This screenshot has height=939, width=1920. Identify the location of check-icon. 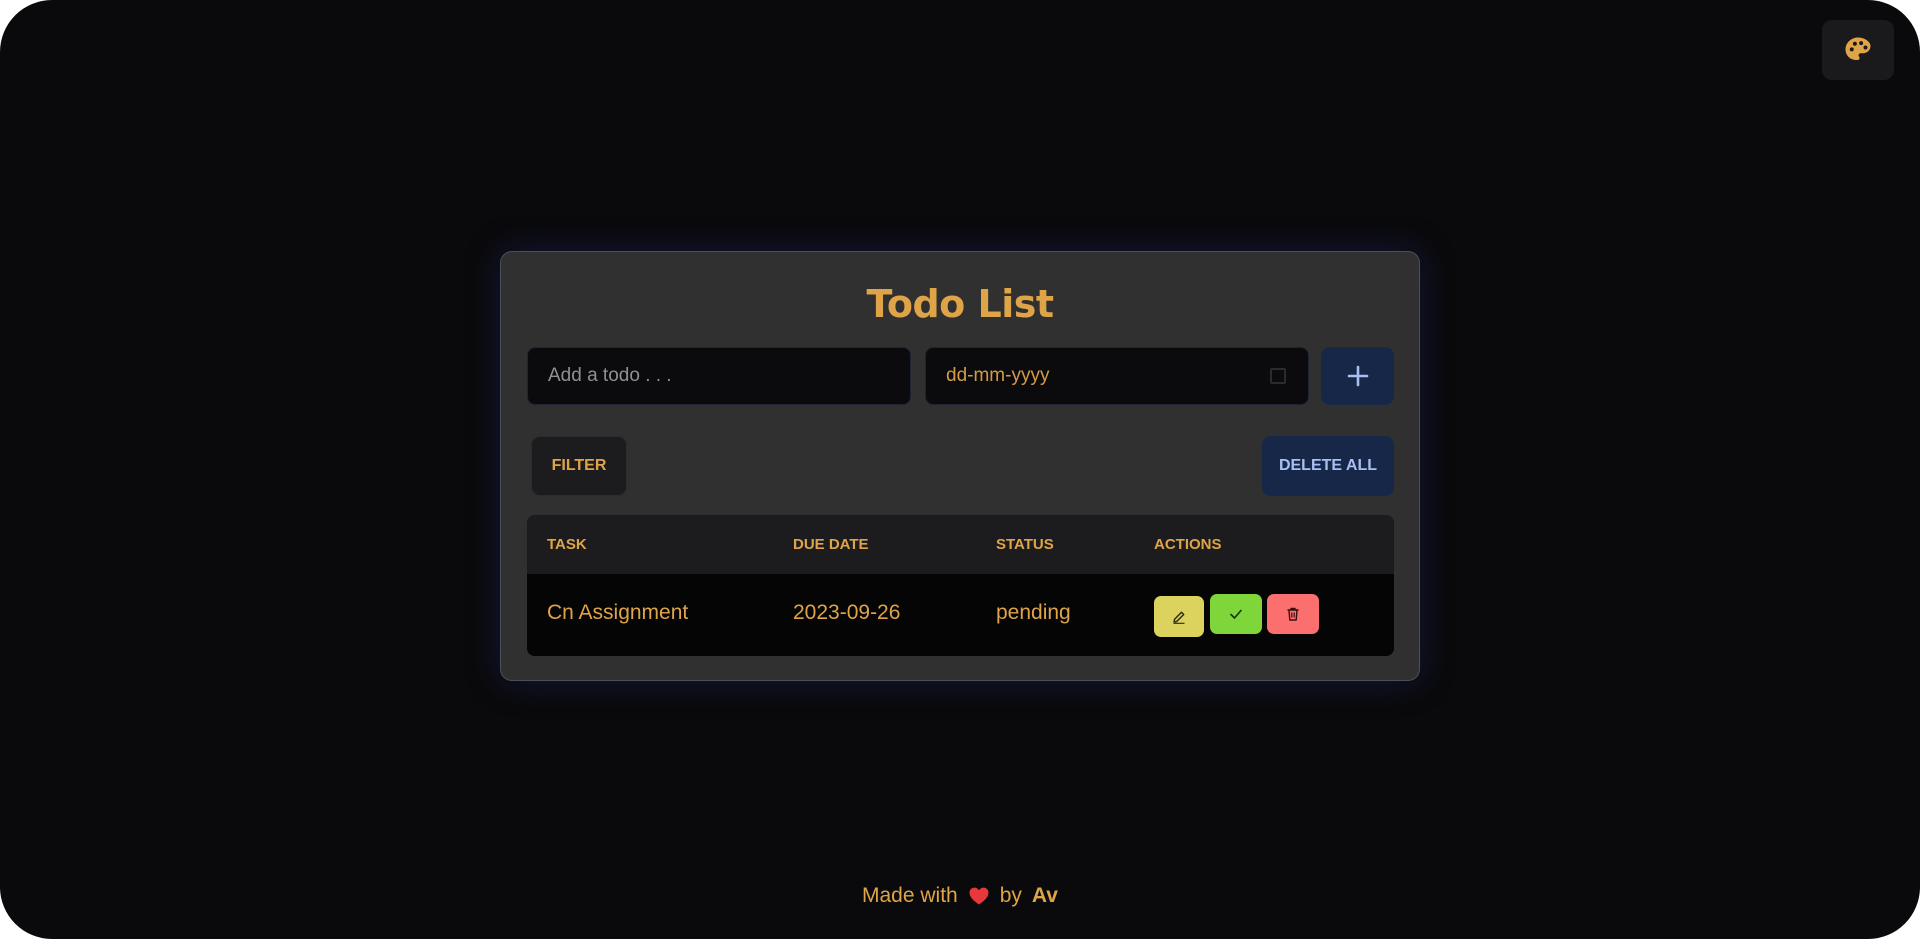
(1236, 614).